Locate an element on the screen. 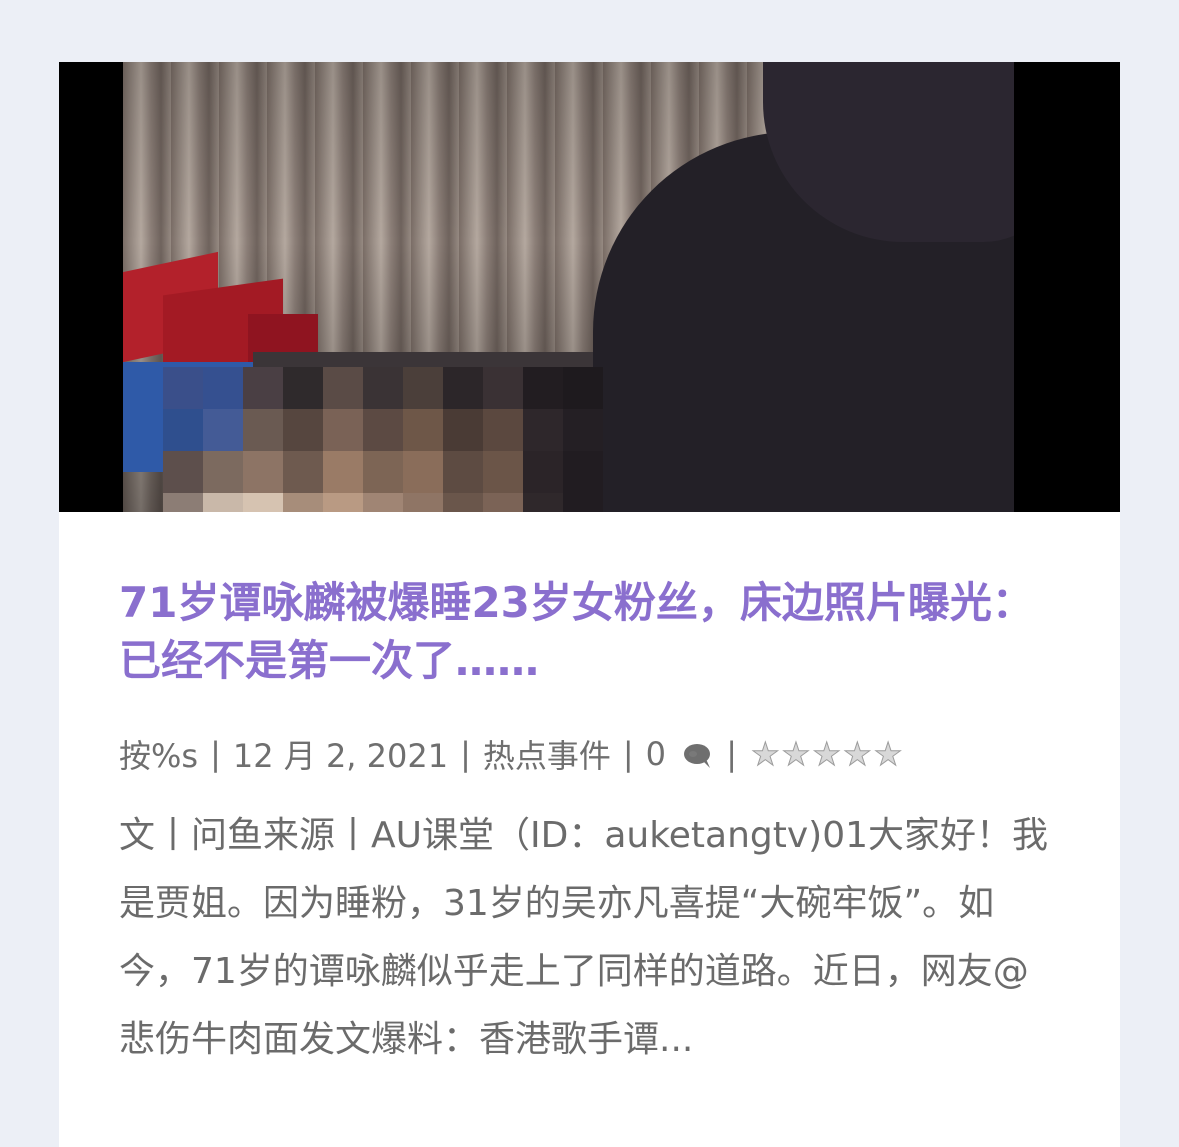 The image size is (1179, 1147). comment-bubble-icon is located at coordinates (697, 756).